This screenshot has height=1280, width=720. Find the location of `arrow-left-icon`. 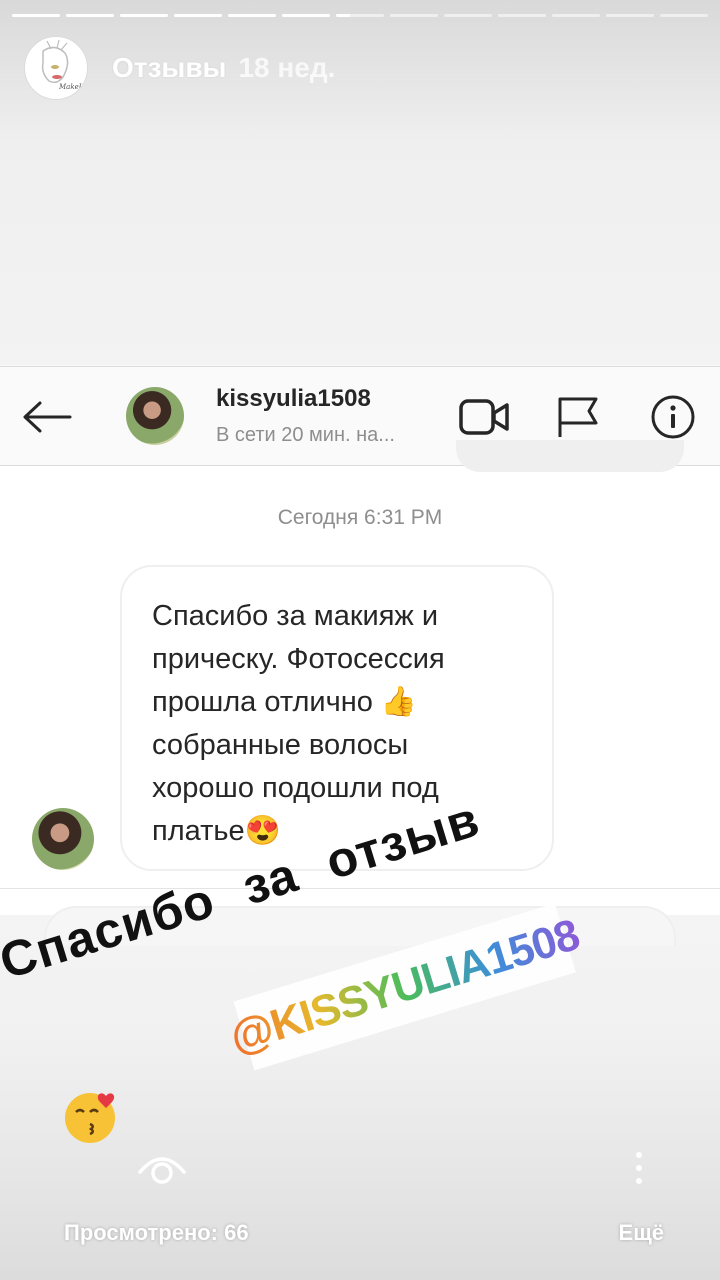

arrow-left-icon is located at coordinates (47, 417).